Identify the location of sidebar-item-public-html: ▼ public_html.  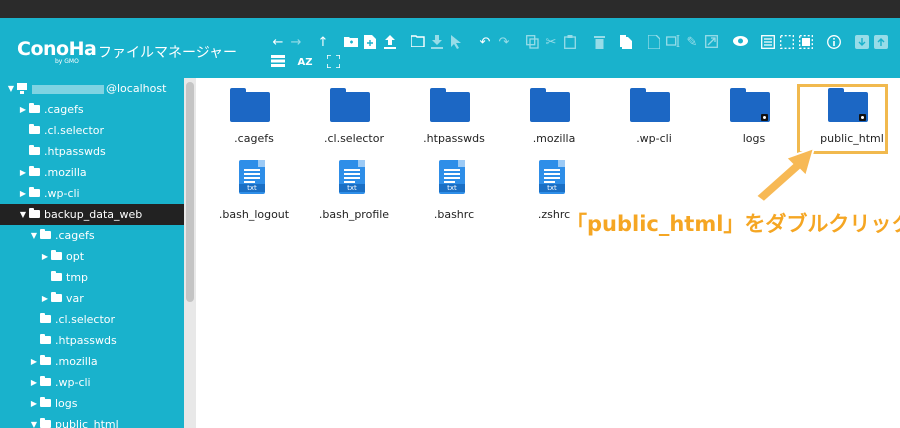
(92, 421).